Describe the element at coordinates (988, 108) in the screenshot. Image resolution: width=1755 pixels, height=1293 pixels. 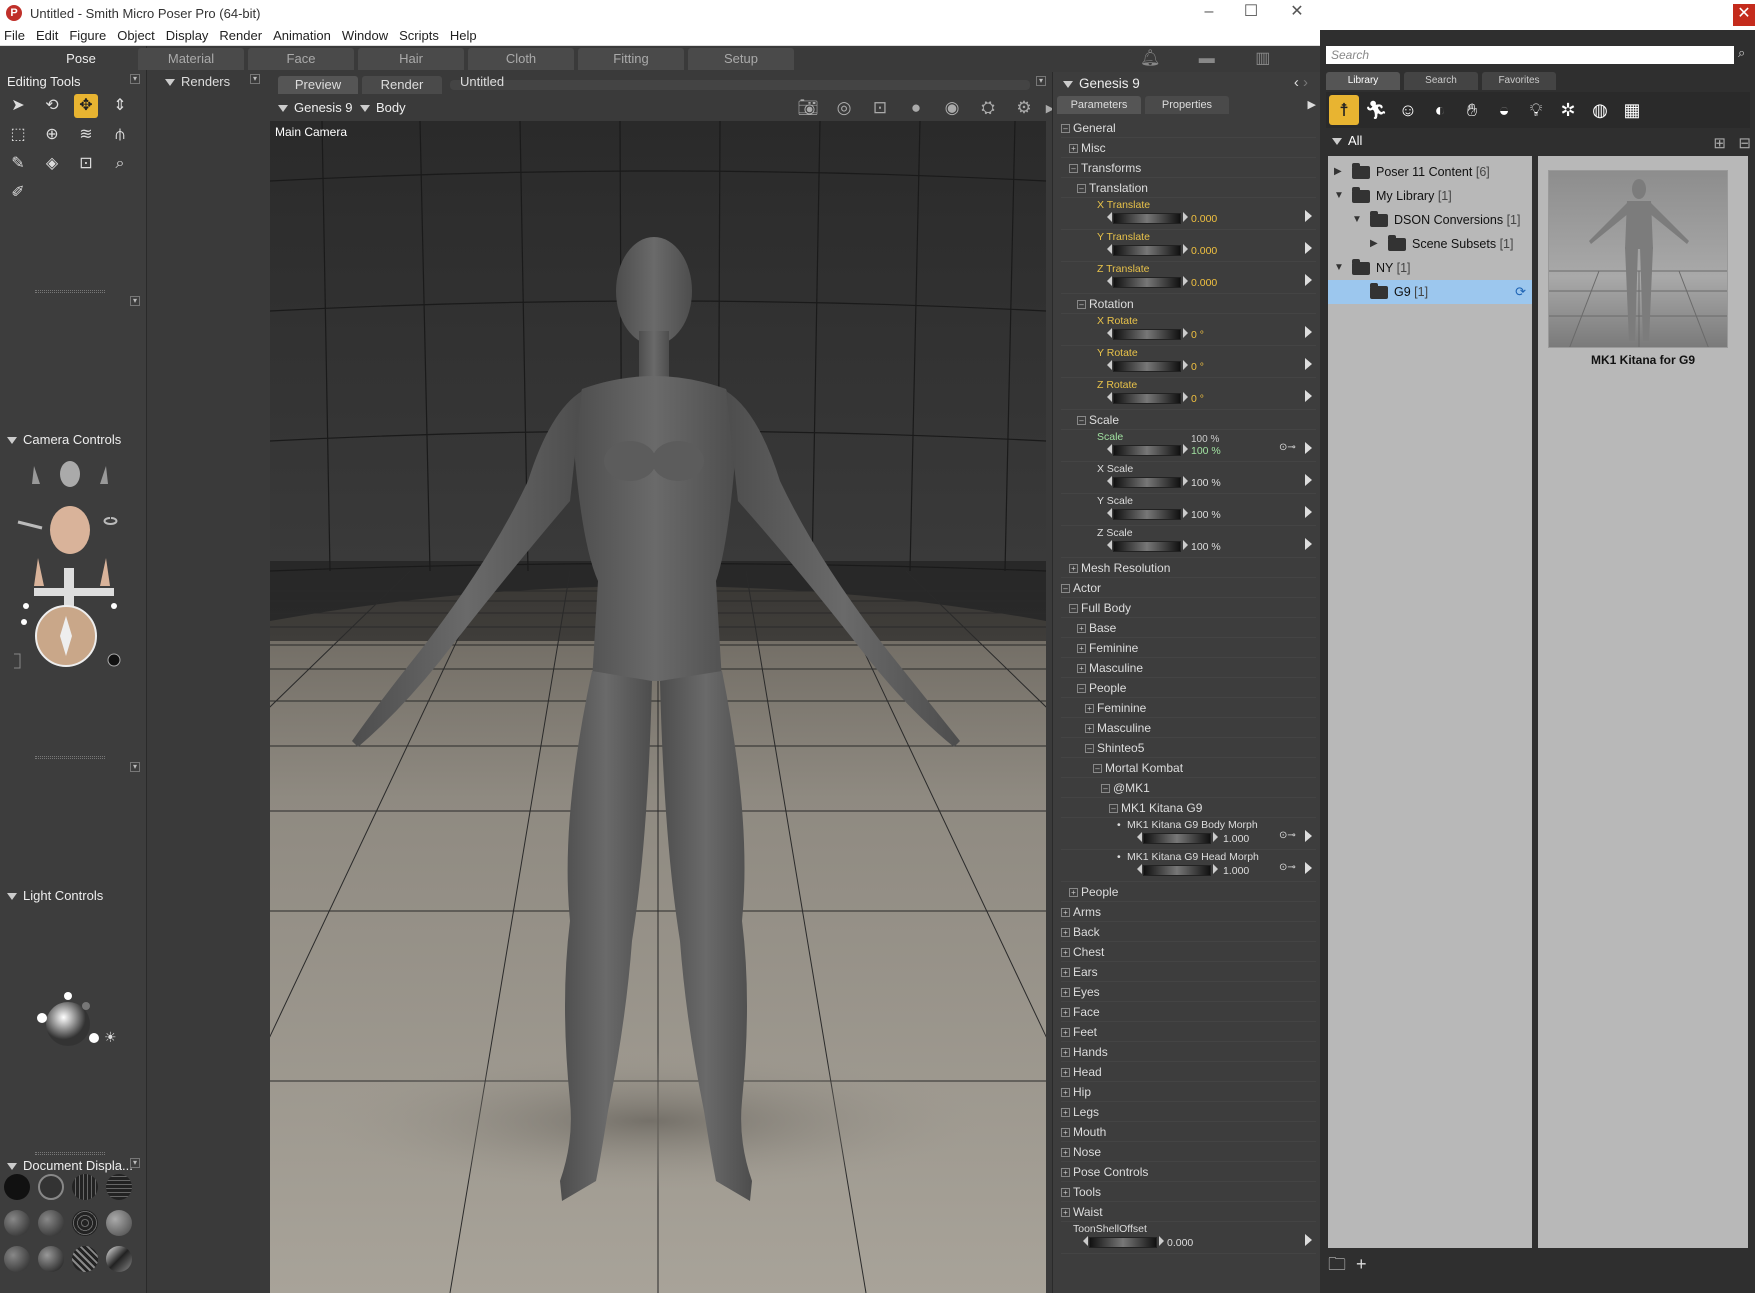
I see `group-icon: ⛭` at that location.